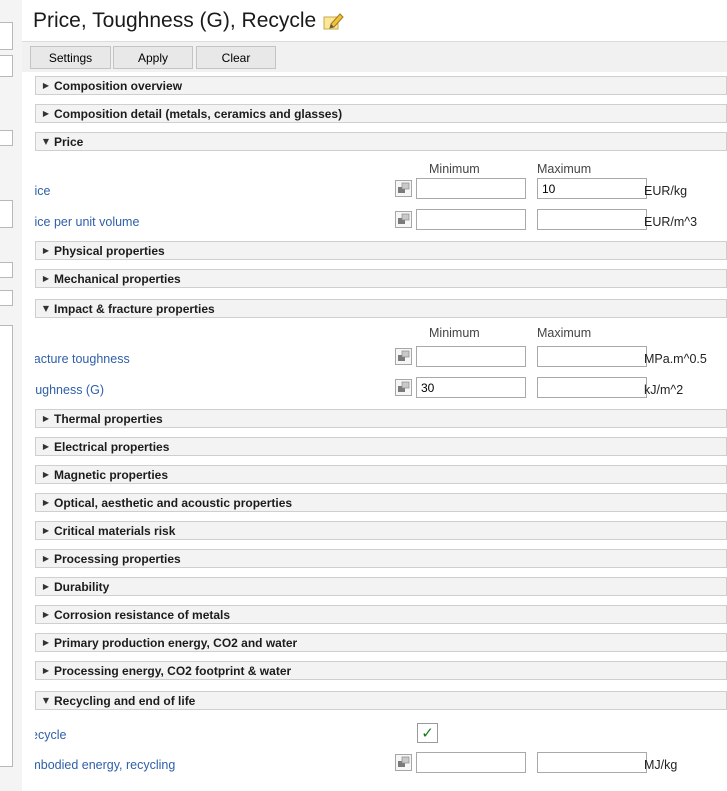 This screenshot has height=791, width=727. I want to click on recycle-checkbox: ✓, so click(427, 733).